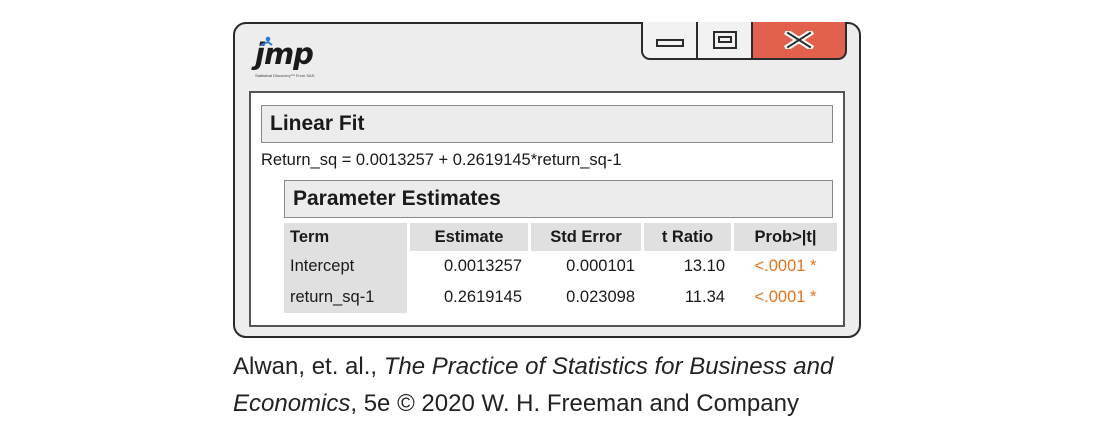  I want to click on restore-button, so click(724, 40).